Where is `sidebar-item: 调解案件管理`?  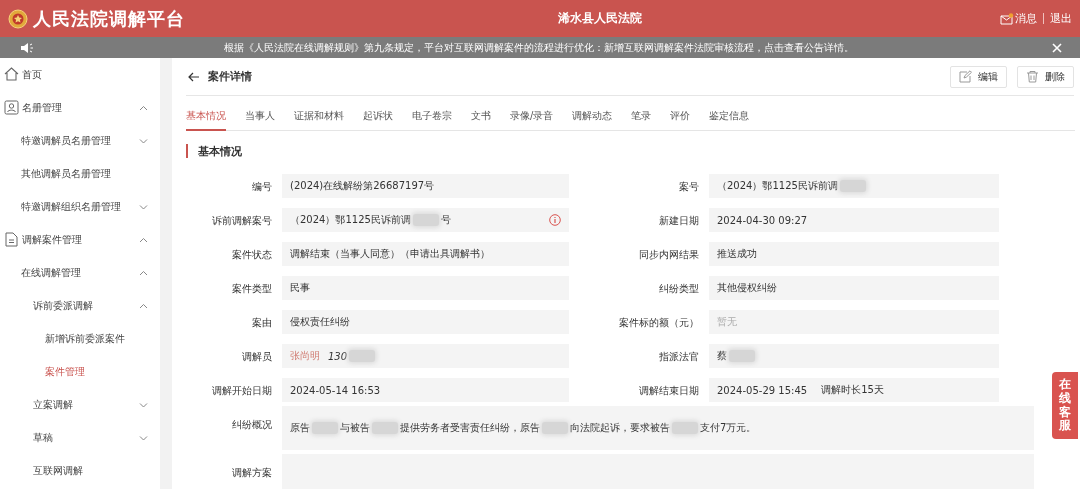
sidebar-item: 调解案件管理 is located at coordinates (80, 239).